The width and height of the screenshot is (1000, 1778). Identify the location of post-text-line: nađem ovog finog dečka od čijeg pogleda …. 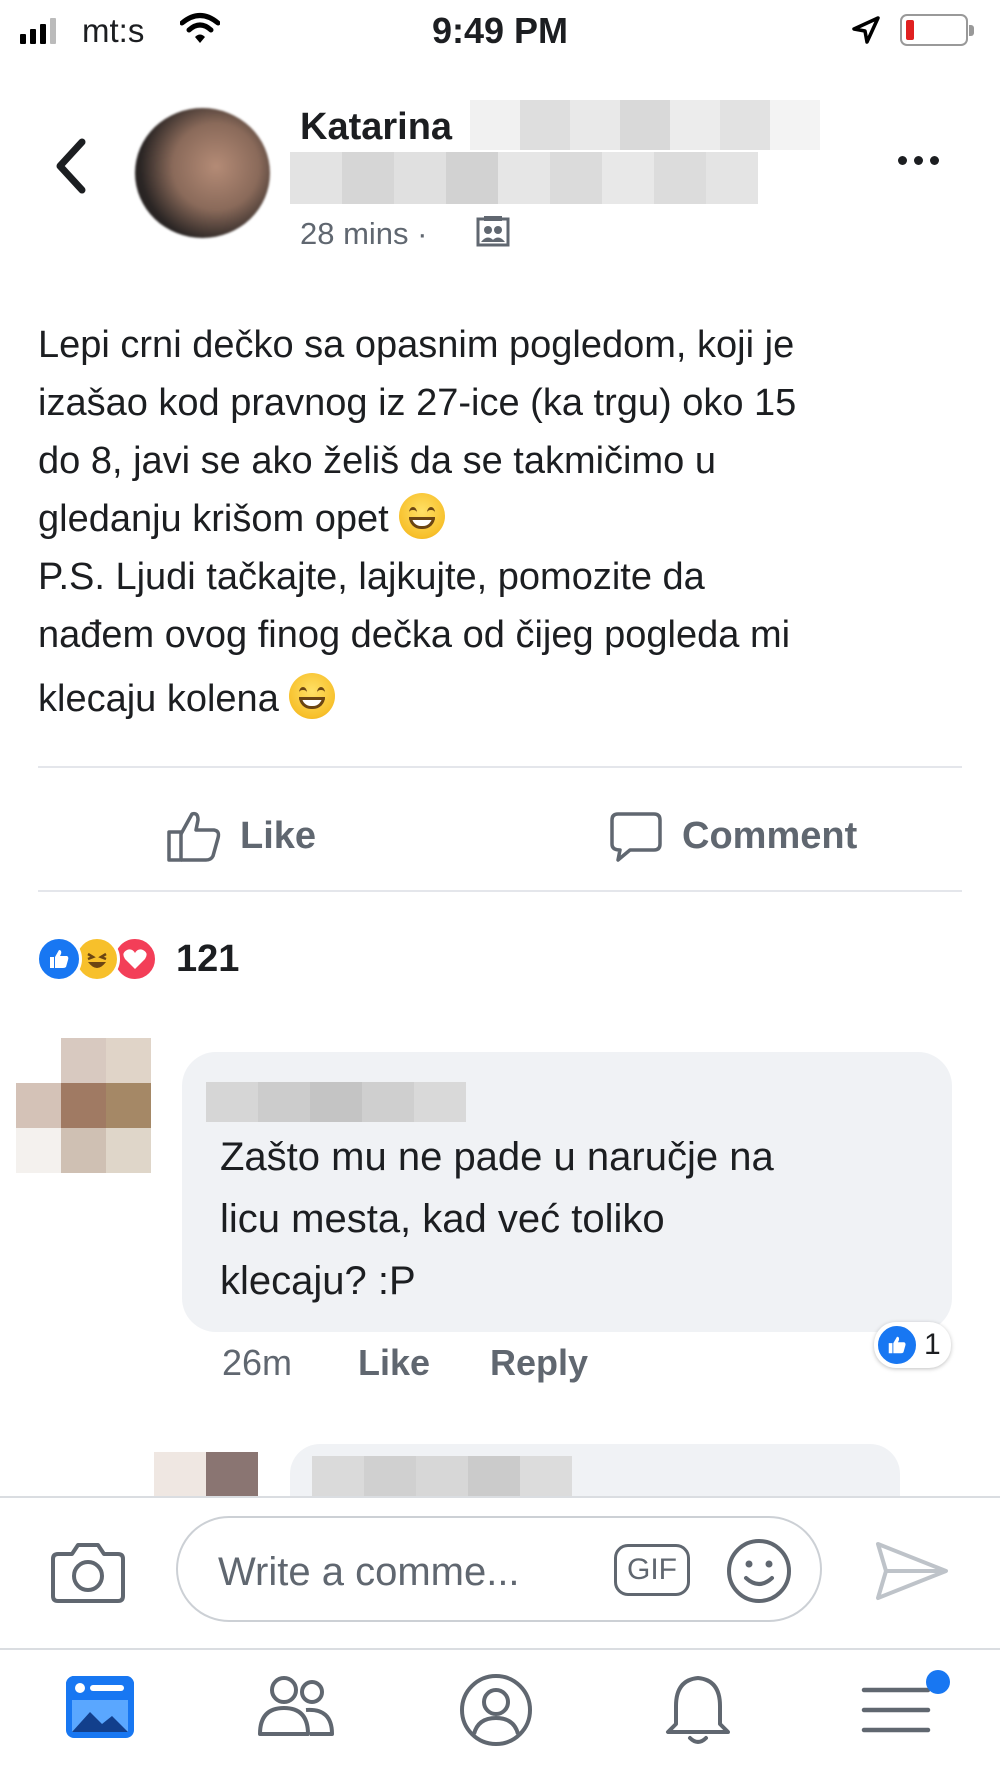
(414, 635).